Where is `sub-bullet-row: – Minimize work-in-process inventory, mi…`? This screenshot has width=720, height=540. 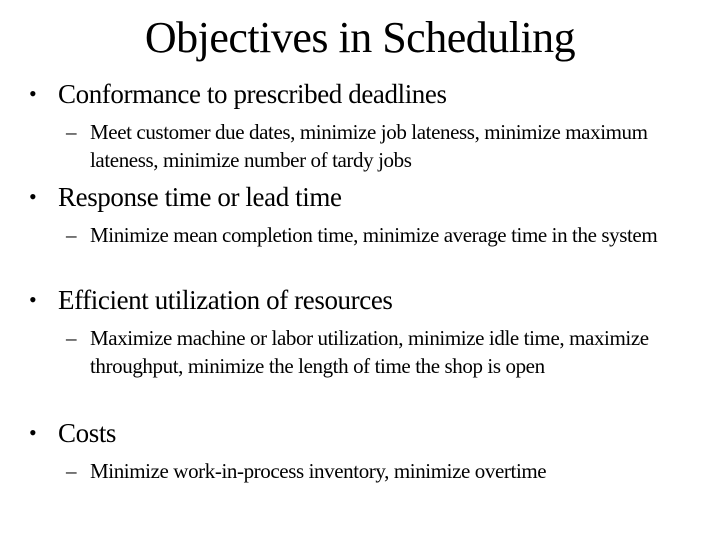 sub-bullet-row: – Minimize work-in-process inventory, mi… is located at coordinates (360, 471).